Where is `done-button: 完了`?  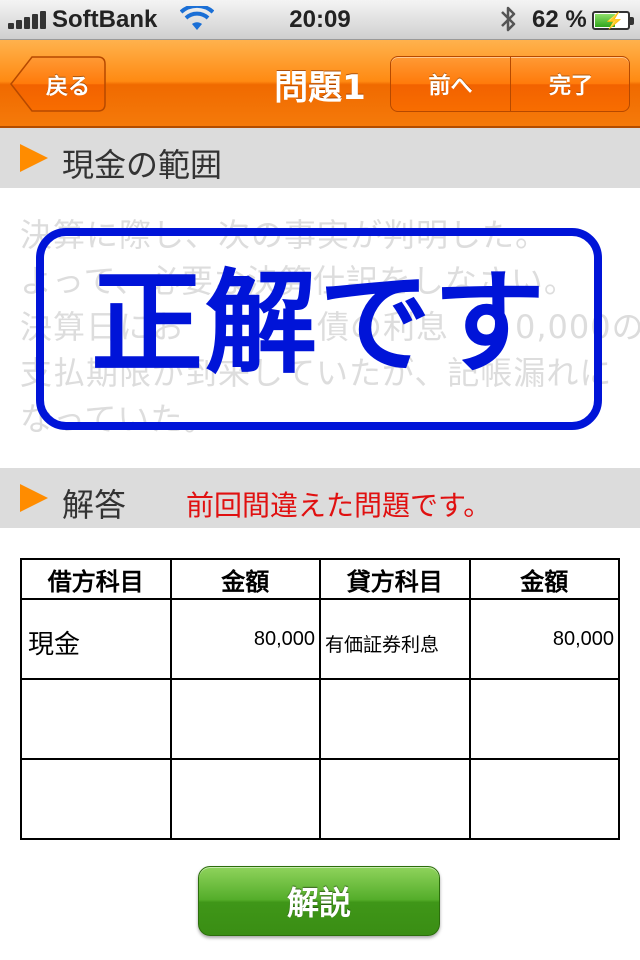 done-button: 完了 is located at coordinates (570, 84).